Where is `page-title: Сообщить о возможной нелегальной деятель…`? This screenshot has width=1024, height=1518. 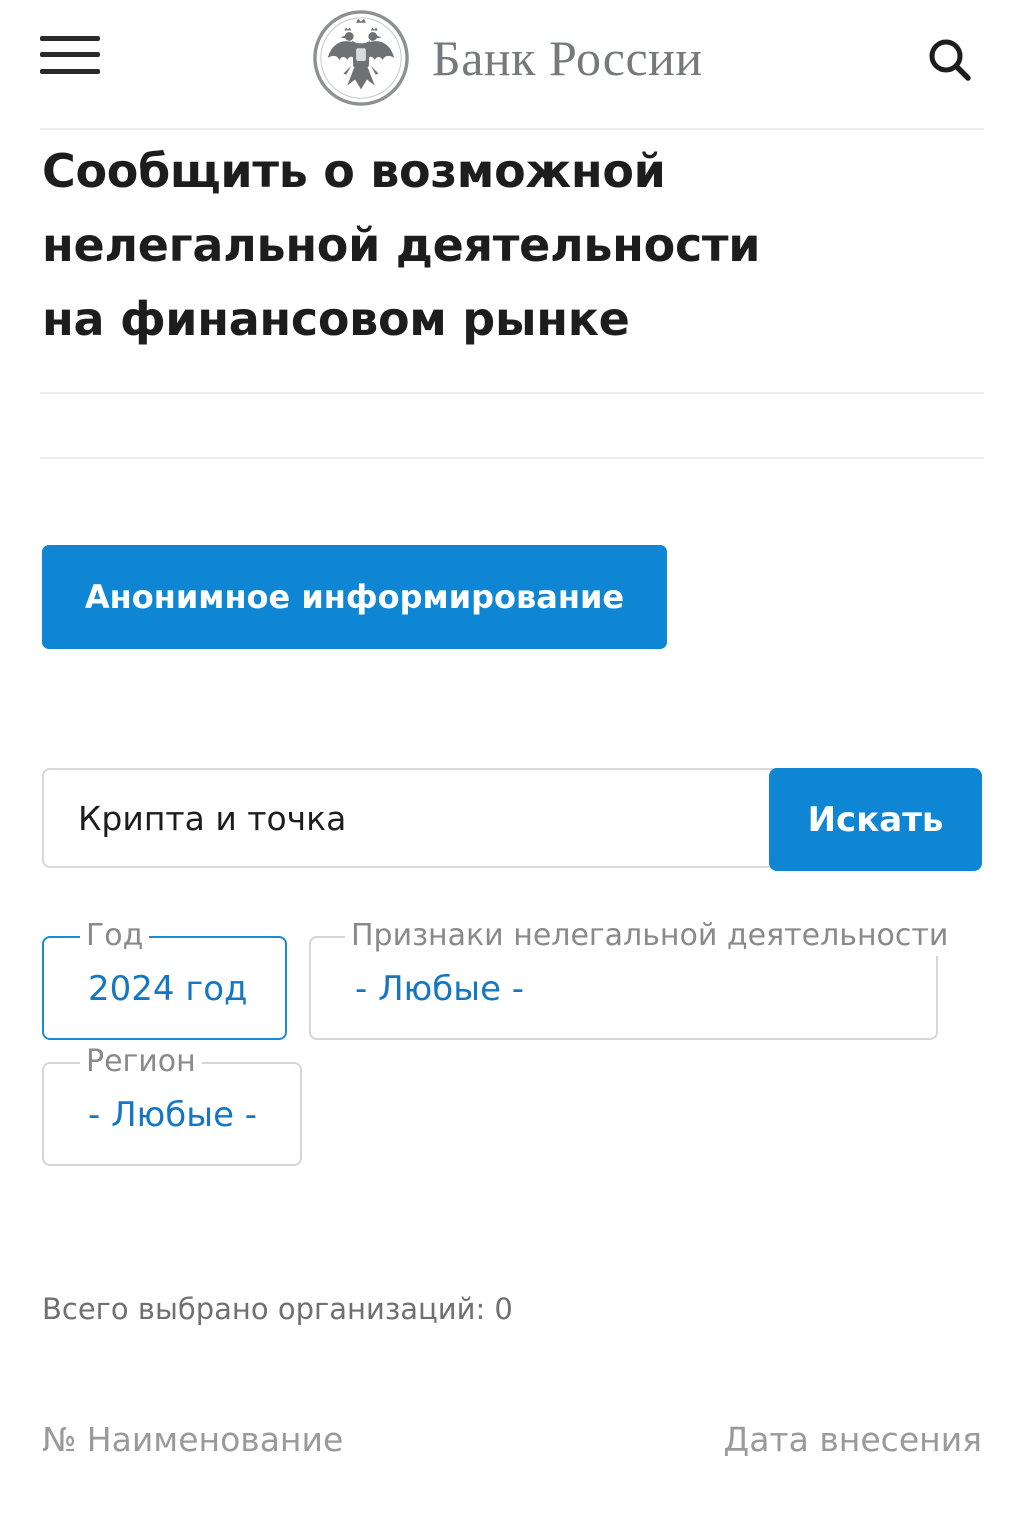
page-title: Сообщить о возможной нелегальной деятель… is located at coordinates (492, 245).